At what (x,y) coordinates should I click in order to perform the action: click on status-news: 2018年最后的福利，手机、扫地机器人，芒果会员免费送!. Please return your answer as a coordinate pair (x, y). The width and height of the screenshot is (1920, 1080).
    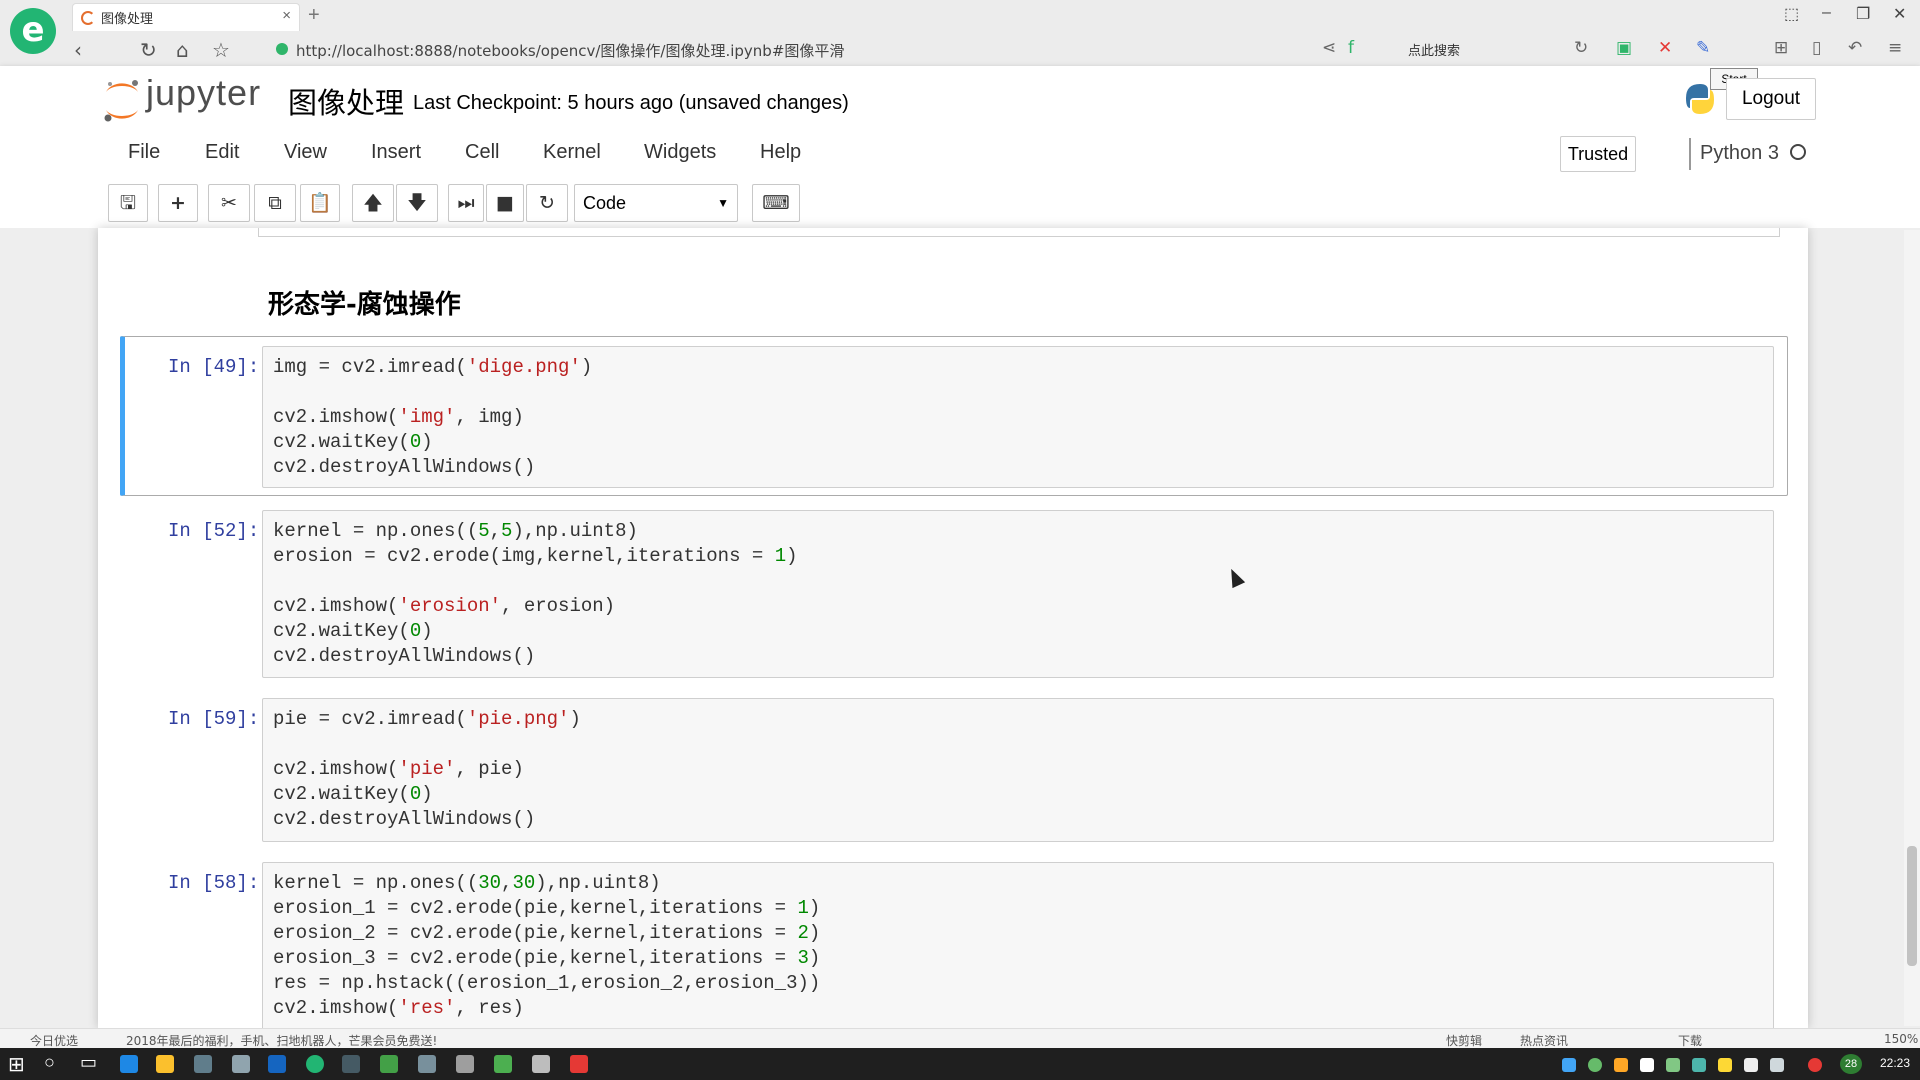
    Looking at the image, I should click on (281, 1040).